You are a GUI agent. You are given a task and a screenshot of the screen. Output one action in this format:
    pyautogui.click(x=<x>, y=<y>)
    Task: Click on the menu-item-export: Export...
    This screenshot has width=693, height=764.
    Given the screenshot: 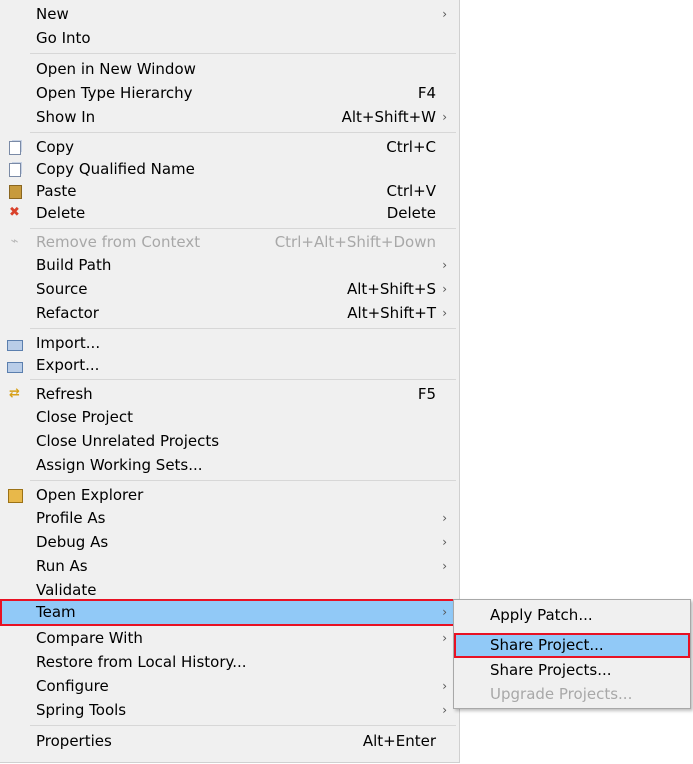 What is the action you would take?
    pyautogui.click(x=229, y=365)
    